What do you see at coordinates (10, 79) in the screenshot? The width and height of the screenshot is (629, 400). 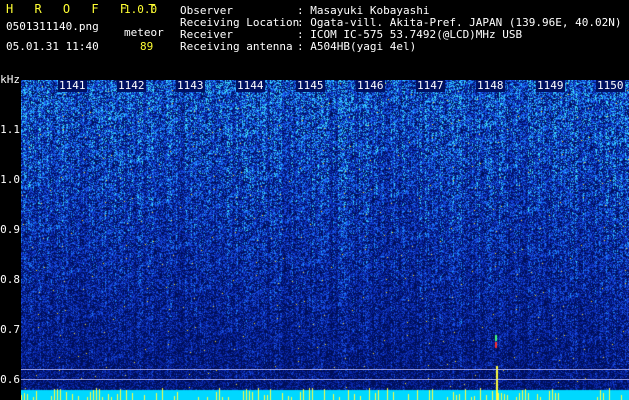 I see `axis-unit: kHz` at bounding box center [10, 79].